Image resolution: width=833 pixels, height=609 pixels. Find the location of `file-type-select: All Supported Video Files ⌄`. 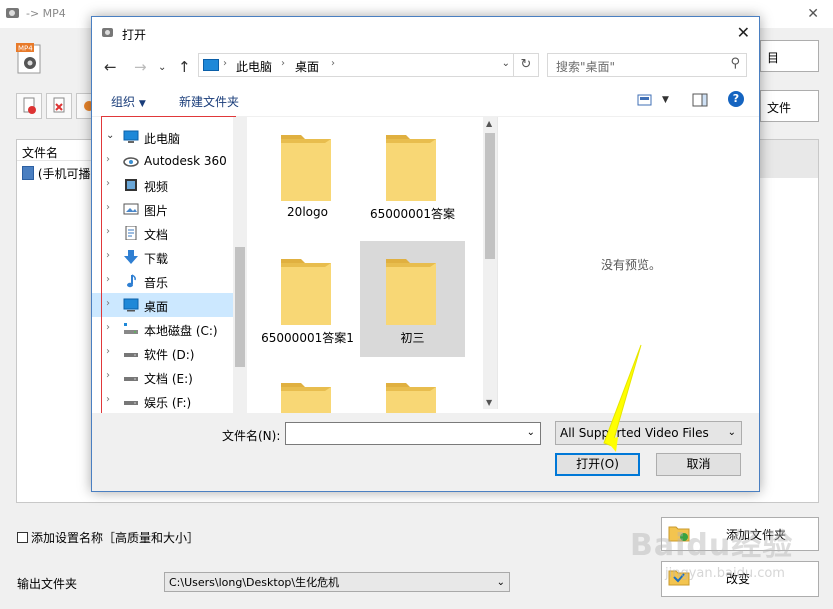

file-type-select: All Supported Video Files ⌄ is located at coordinates (648, 433).